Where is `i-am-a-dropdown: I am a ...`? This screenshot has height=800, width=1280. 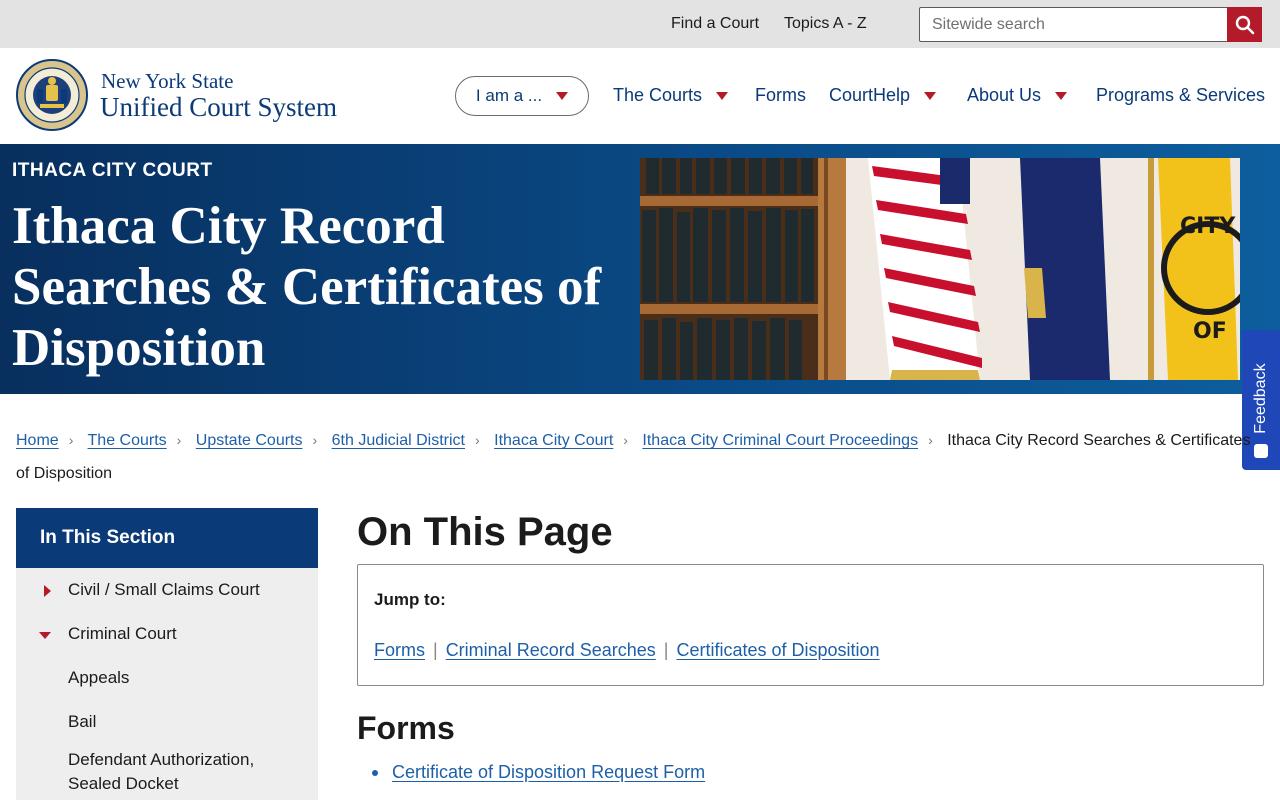
i-am-a-dropdown: I am a ... is located at coordinates (522, 96).